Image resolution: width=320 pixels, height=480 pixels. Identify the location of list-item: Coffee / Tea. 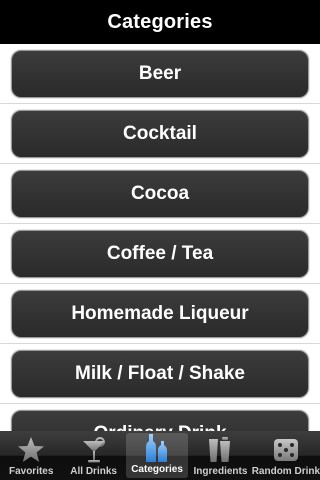
(160, 254).